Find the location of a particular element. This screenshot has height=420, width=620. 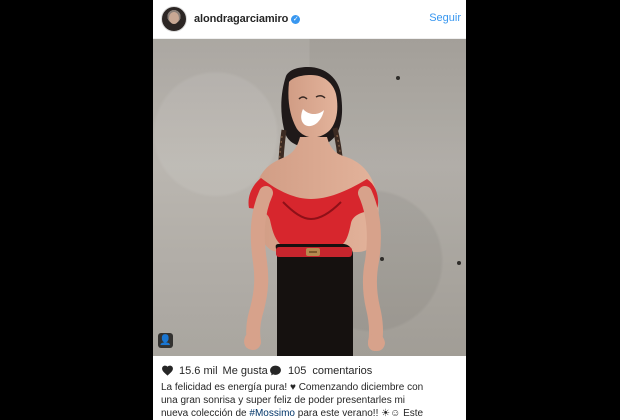

heart-icon is located at coordinates (167, 370).